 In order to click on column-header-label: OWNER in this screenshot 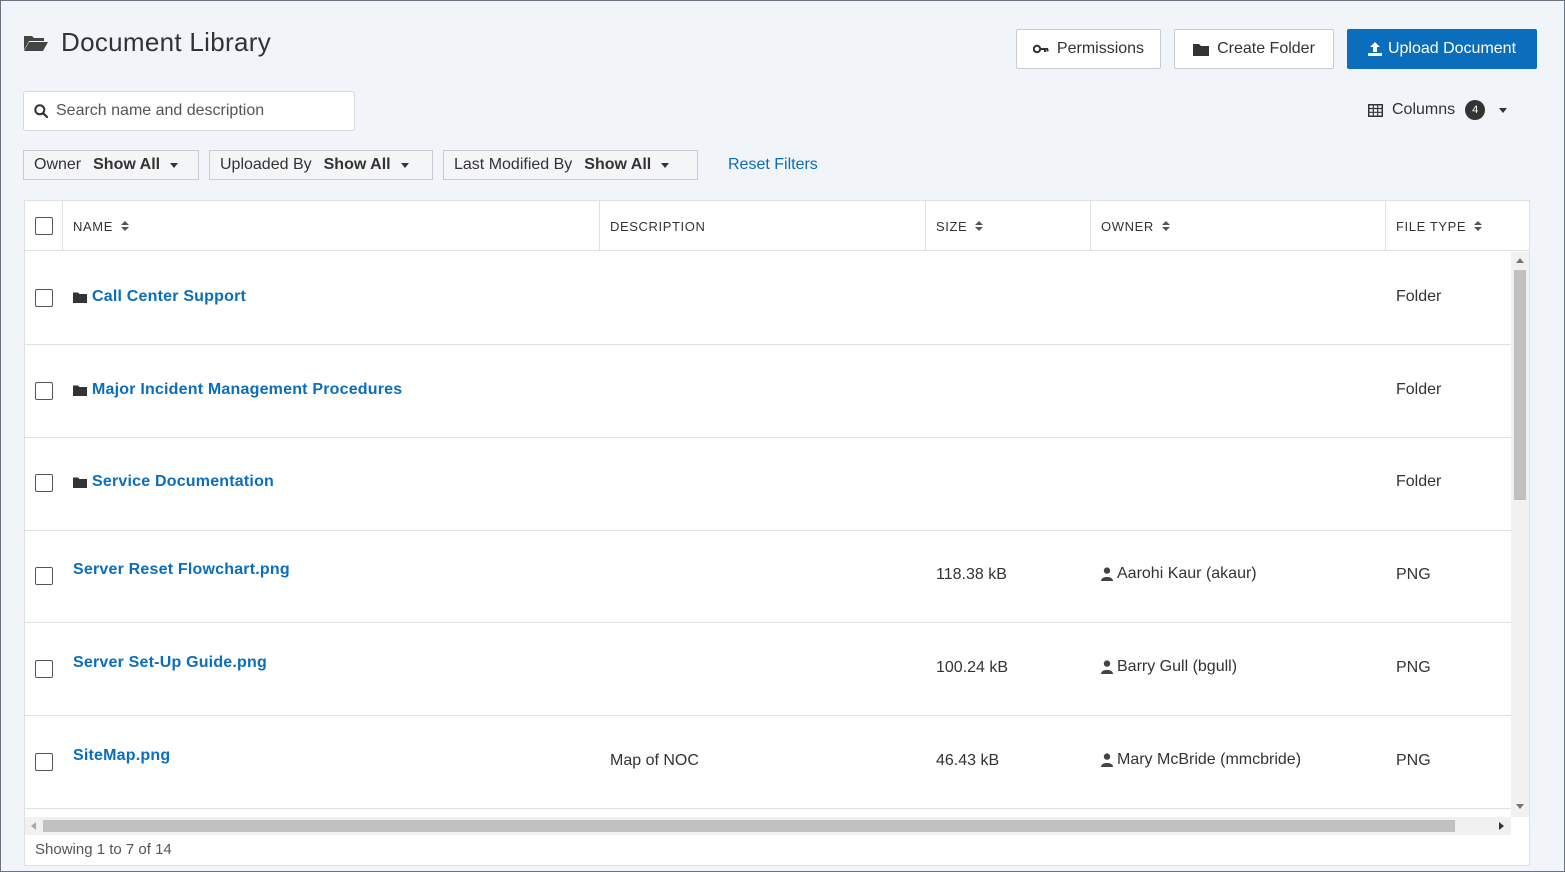, I will do `click(1127, 226)`.